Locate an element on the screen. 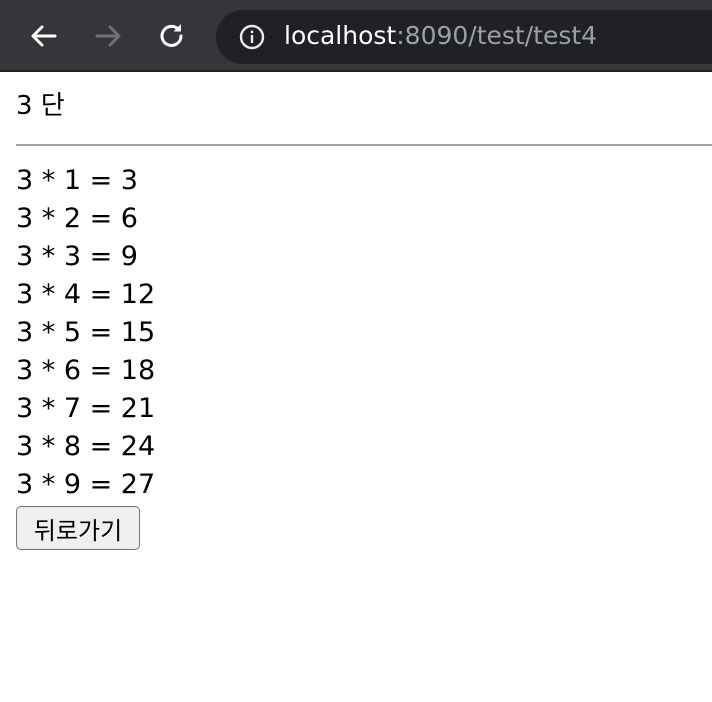 Image resolution: width=712 pixels, height=702 pixels. table-row: 3 * 4 = 12 is located at coordinates (86, 294).